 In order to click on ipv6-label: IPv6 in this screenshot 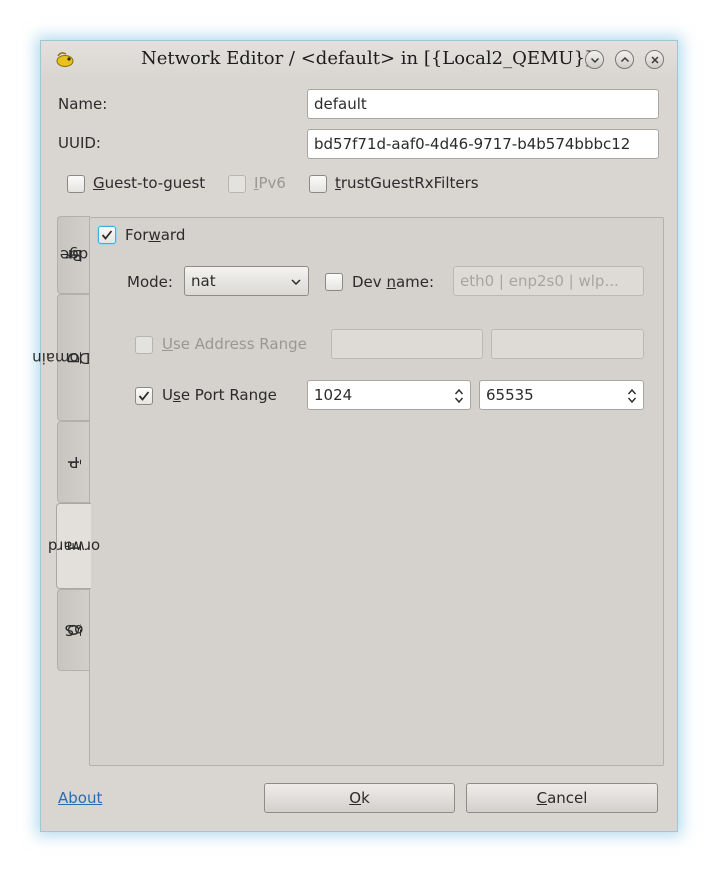, I will do `click(270, 183)`.